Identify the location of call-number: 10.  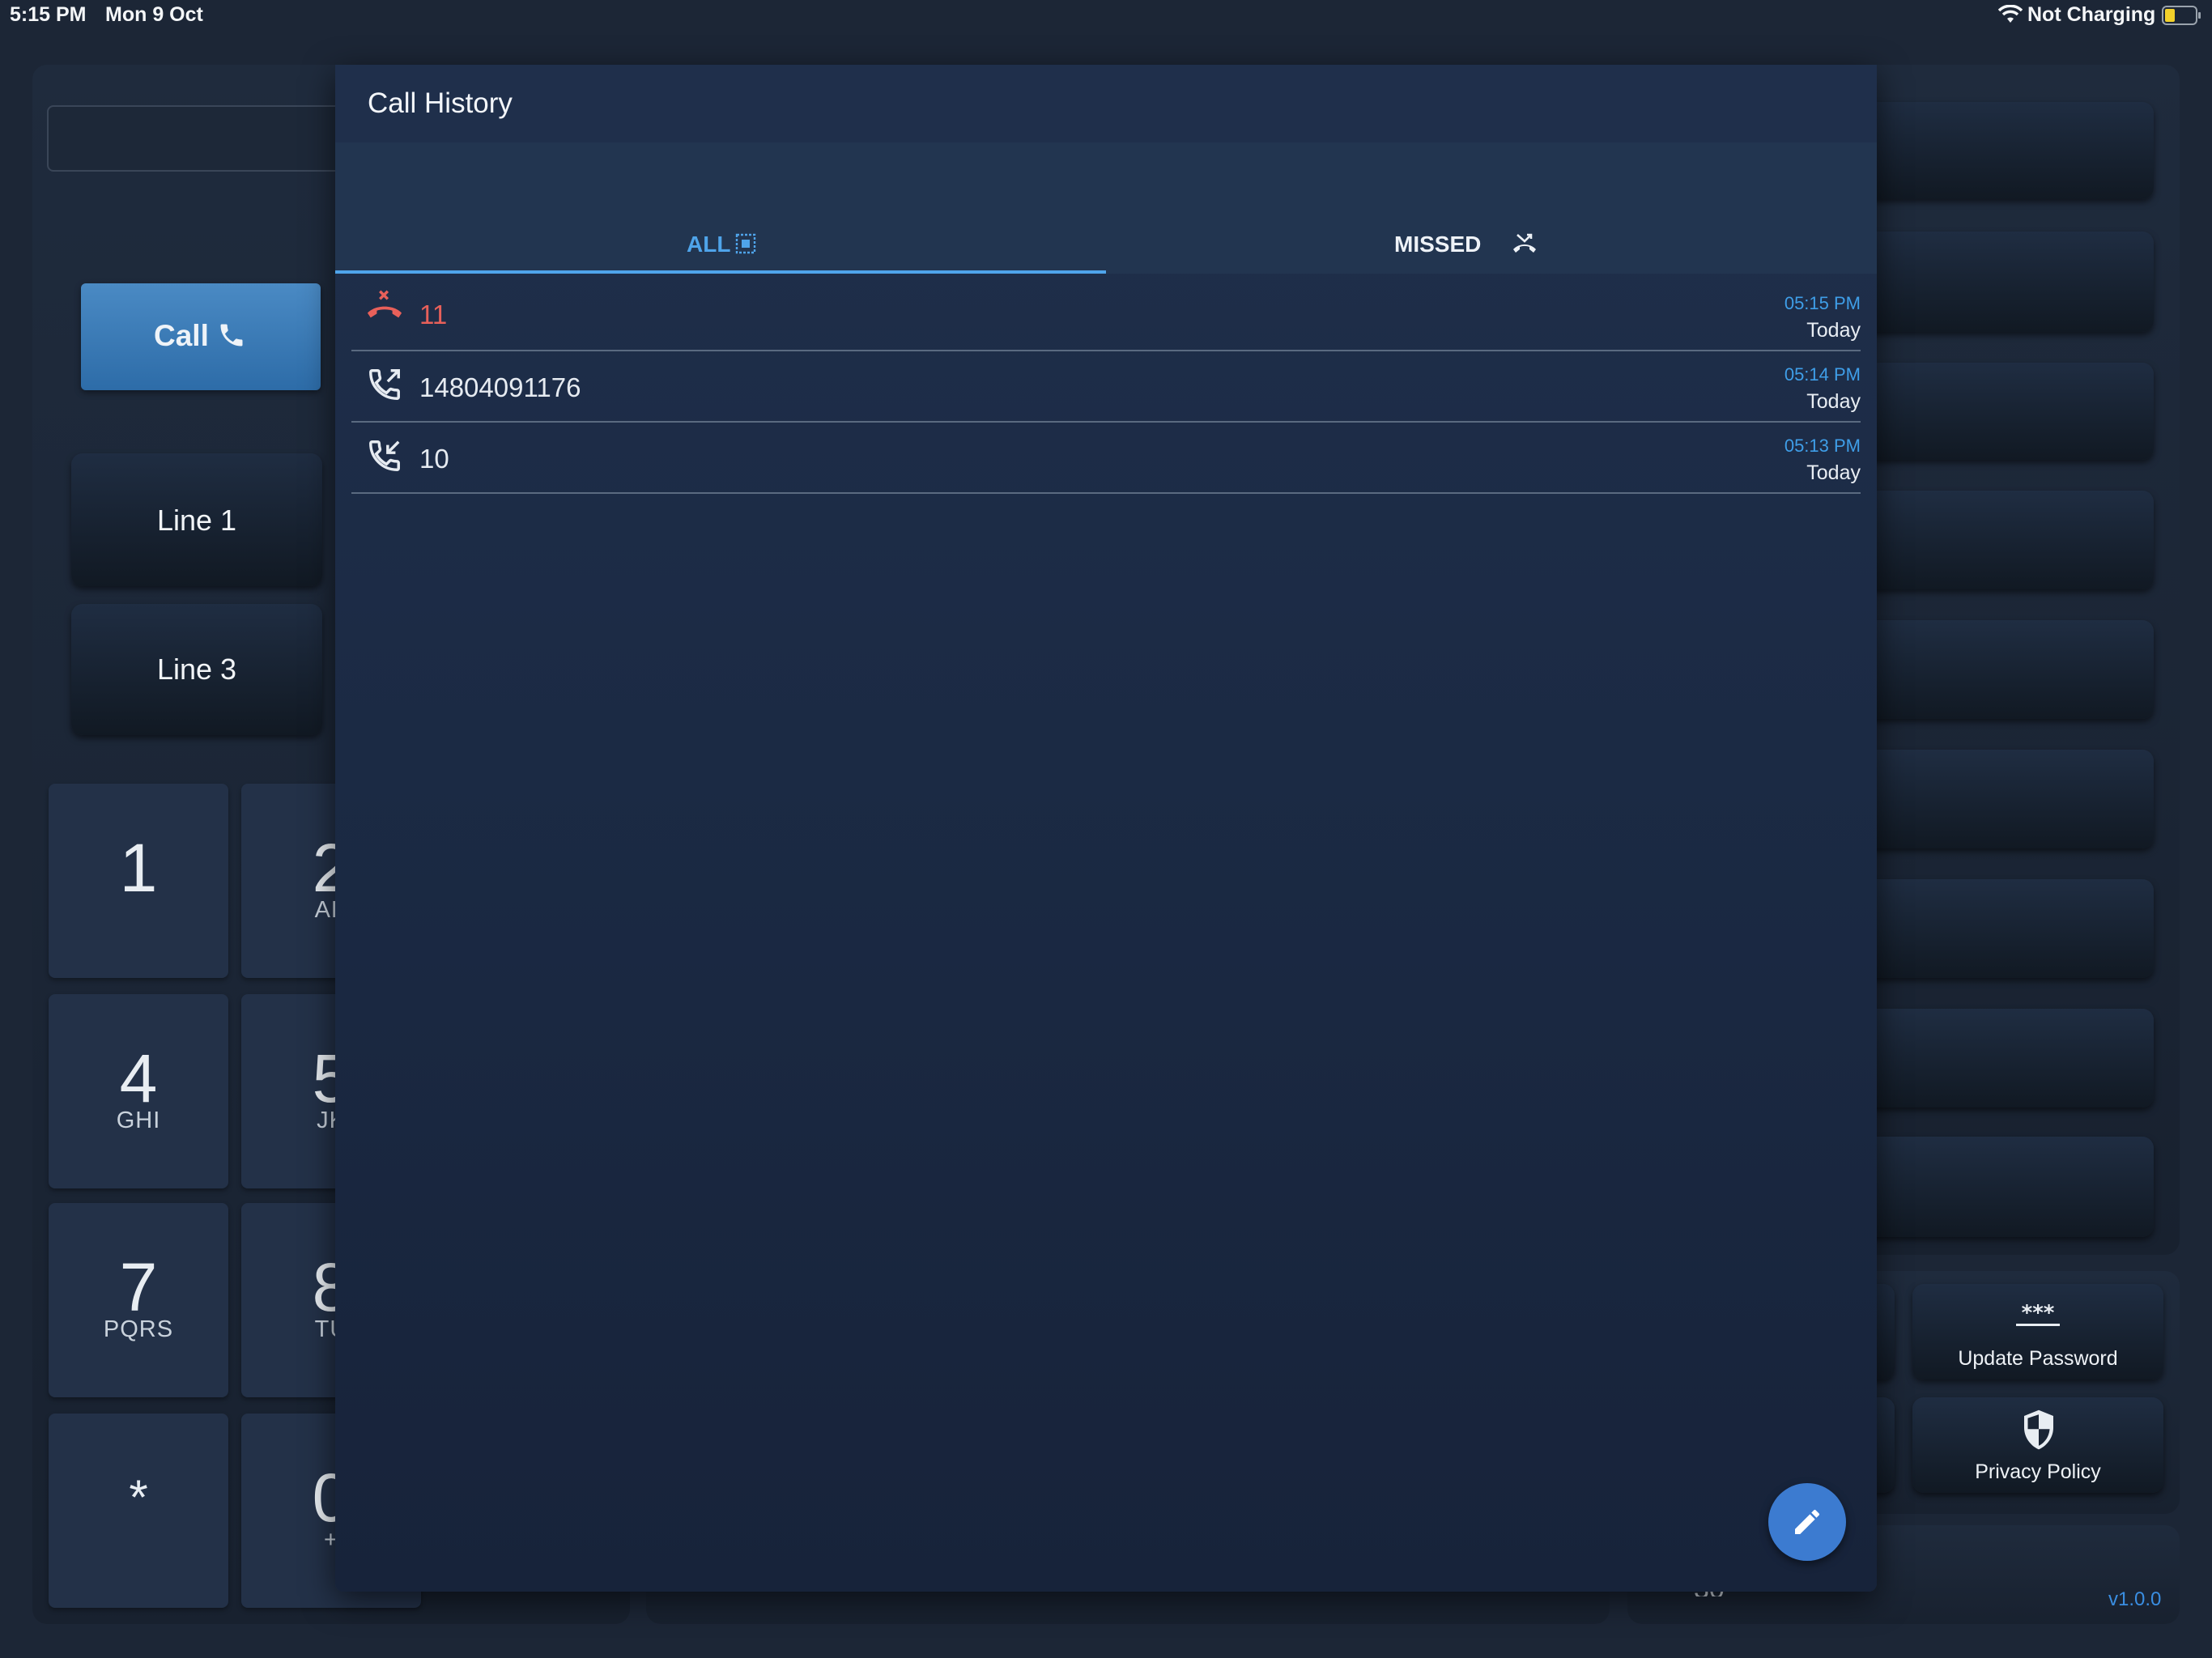
(434, 459).